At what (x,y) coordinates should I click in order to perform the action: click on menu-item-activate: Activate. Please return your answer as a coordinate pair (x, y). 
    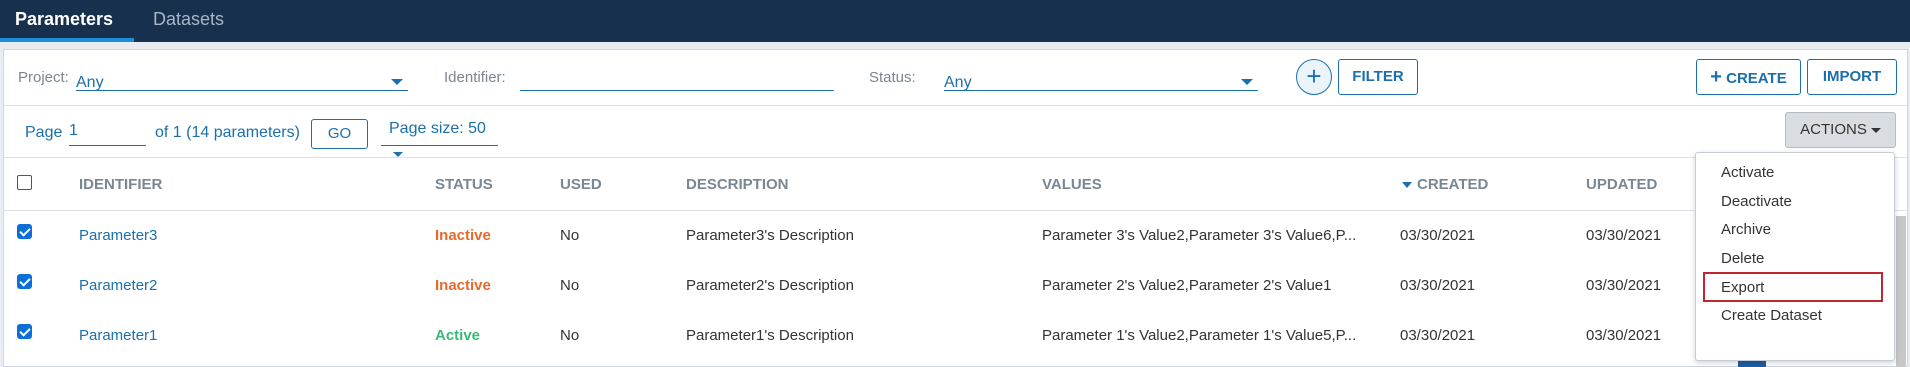
    Looking at the image, I should click on (1747, 172).